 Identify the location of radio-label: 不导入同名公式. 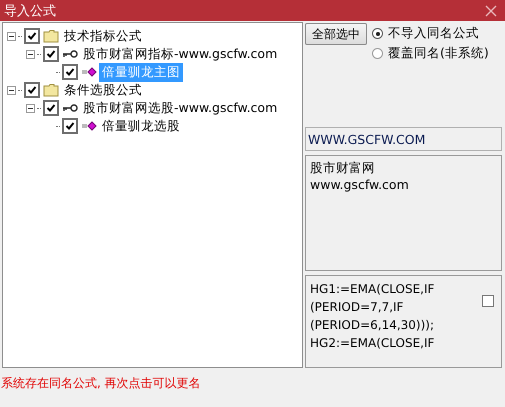
(433, 33).